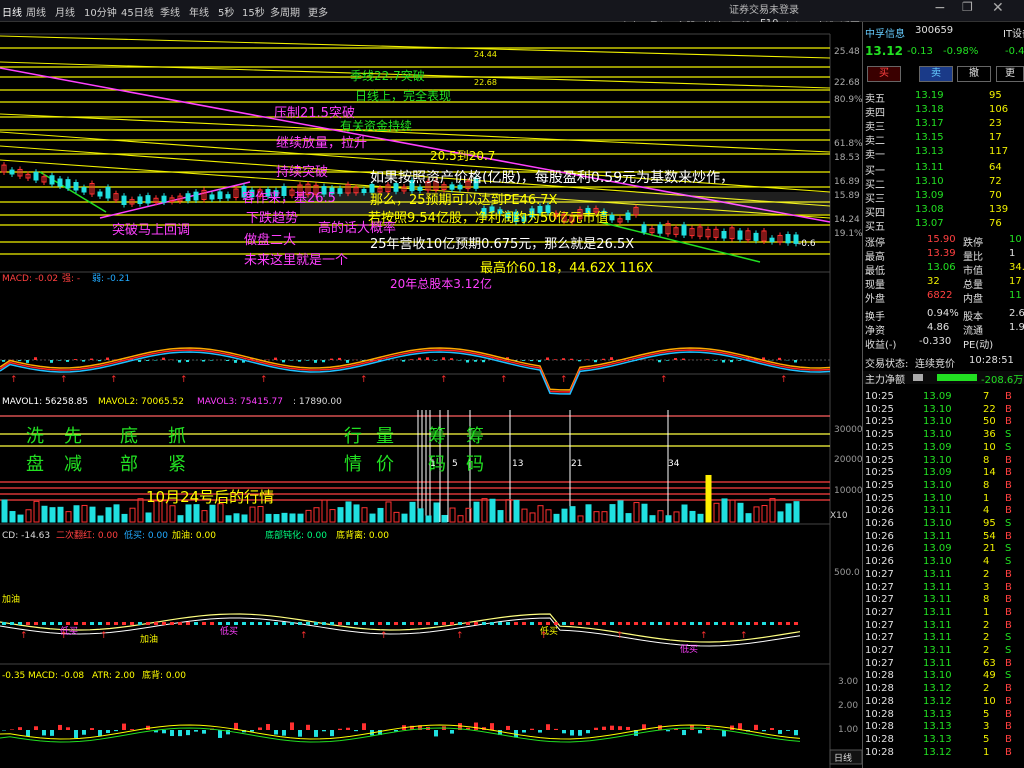 The height and width of the screenshot is (768, 1024). What do you see at coordinates (843, 758) in the screenshot?
I see `bottom-tab-daily: 日线` at bounding box center [843, 758].